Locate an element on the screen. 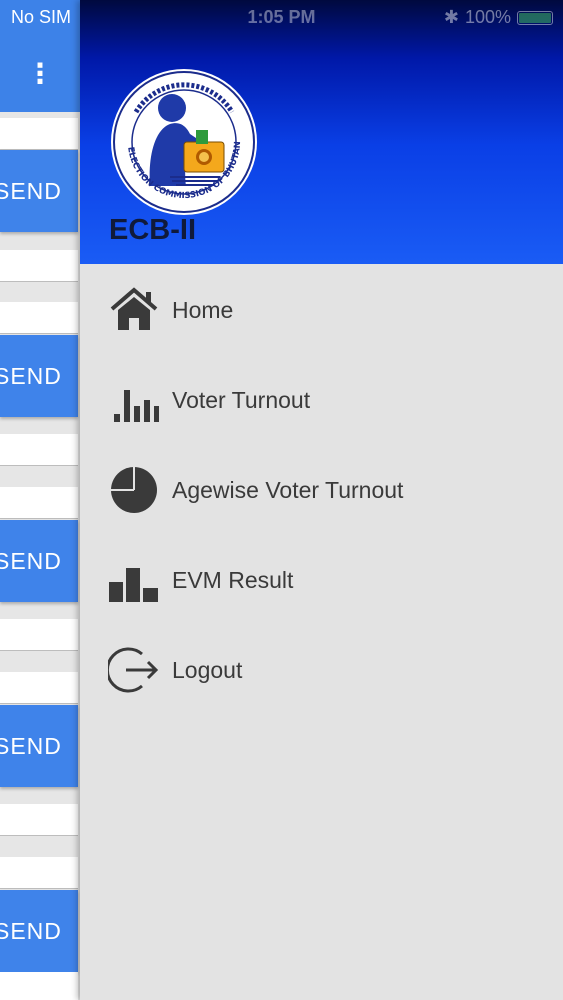 The width and height of the screenshot is (563, 1000). menu-item-voter-turnout: Voter Turnout is located at coordinates (321, 399).